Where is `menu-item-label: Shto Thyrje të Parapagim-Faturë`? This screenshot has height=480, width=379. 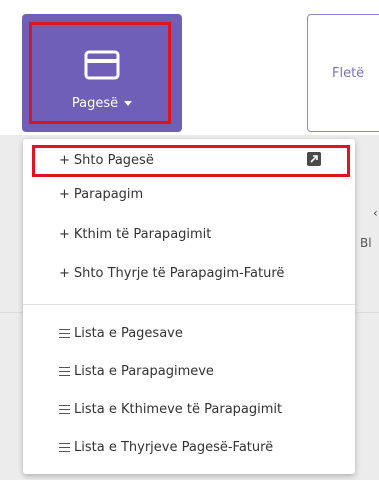 menu-item-label: Shto Thyrje të Parapagim-Faturë is located at coordinates (179, 273).